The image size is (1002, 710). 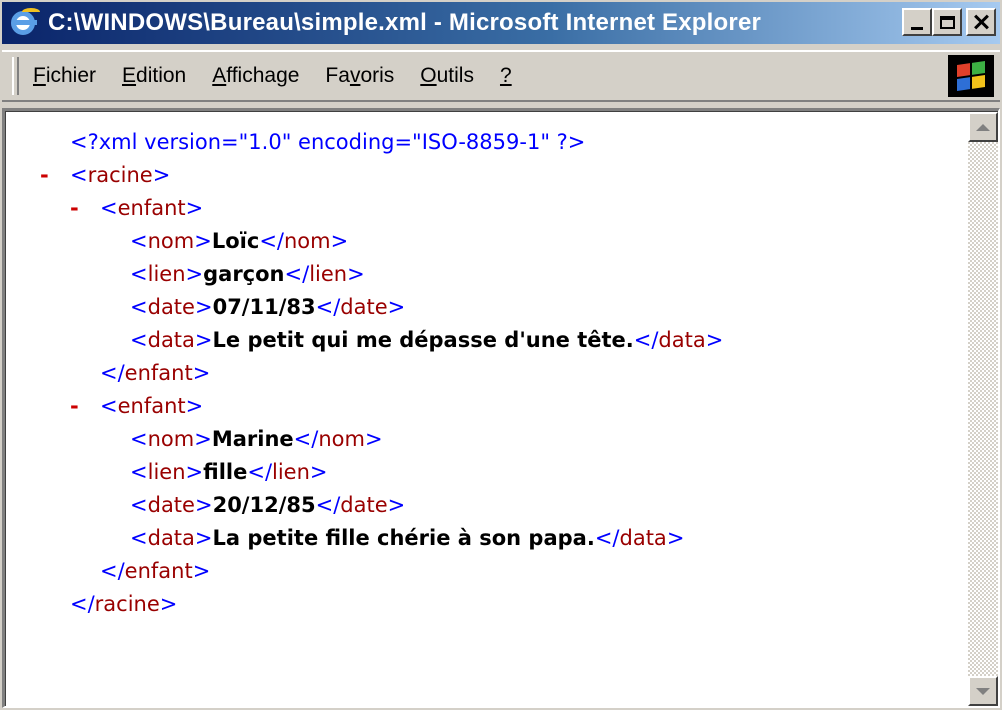 What do you see at coordinates (267, 307) in the screenshot?
I see `field-line: <date>07/11/83</date>` at bounding box center [267, 307].